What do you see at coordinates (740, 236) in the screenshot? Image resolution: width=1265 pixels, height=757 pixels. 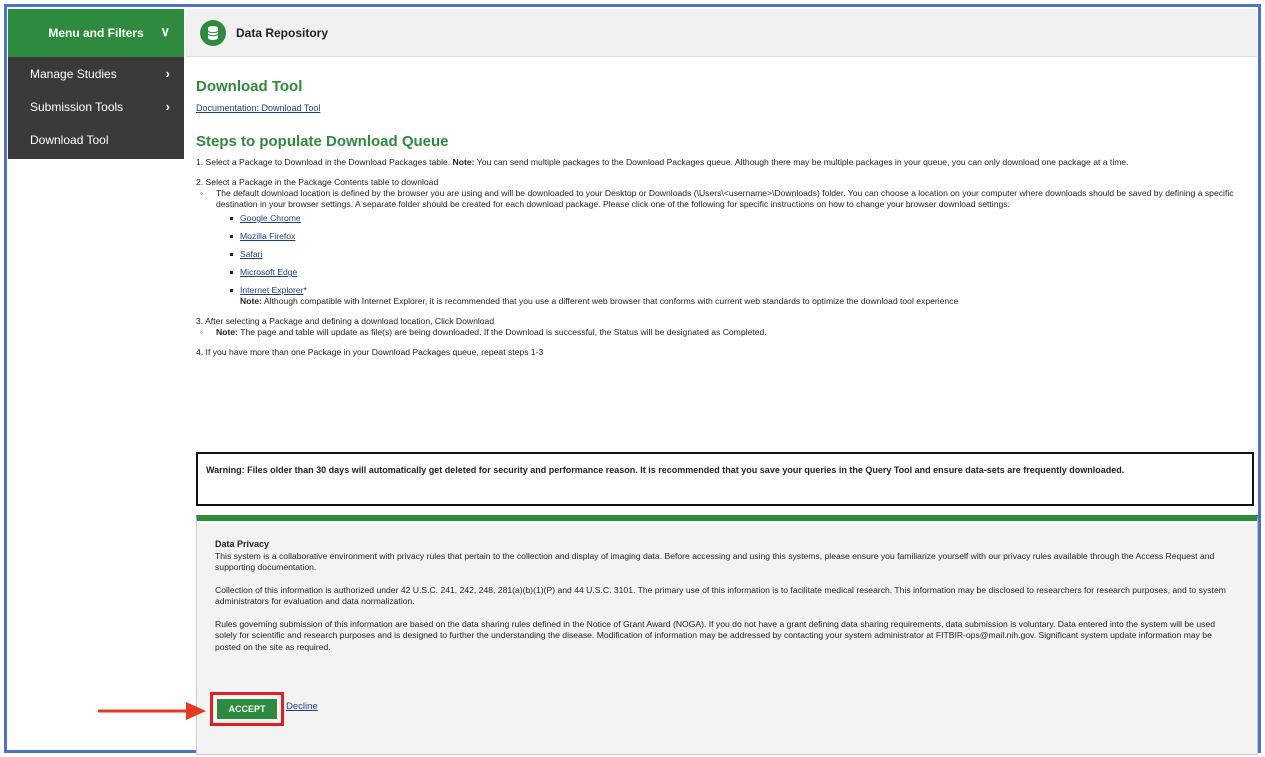 I see `list-item: Mozilla Firefox` at bounding box center [740, 236].